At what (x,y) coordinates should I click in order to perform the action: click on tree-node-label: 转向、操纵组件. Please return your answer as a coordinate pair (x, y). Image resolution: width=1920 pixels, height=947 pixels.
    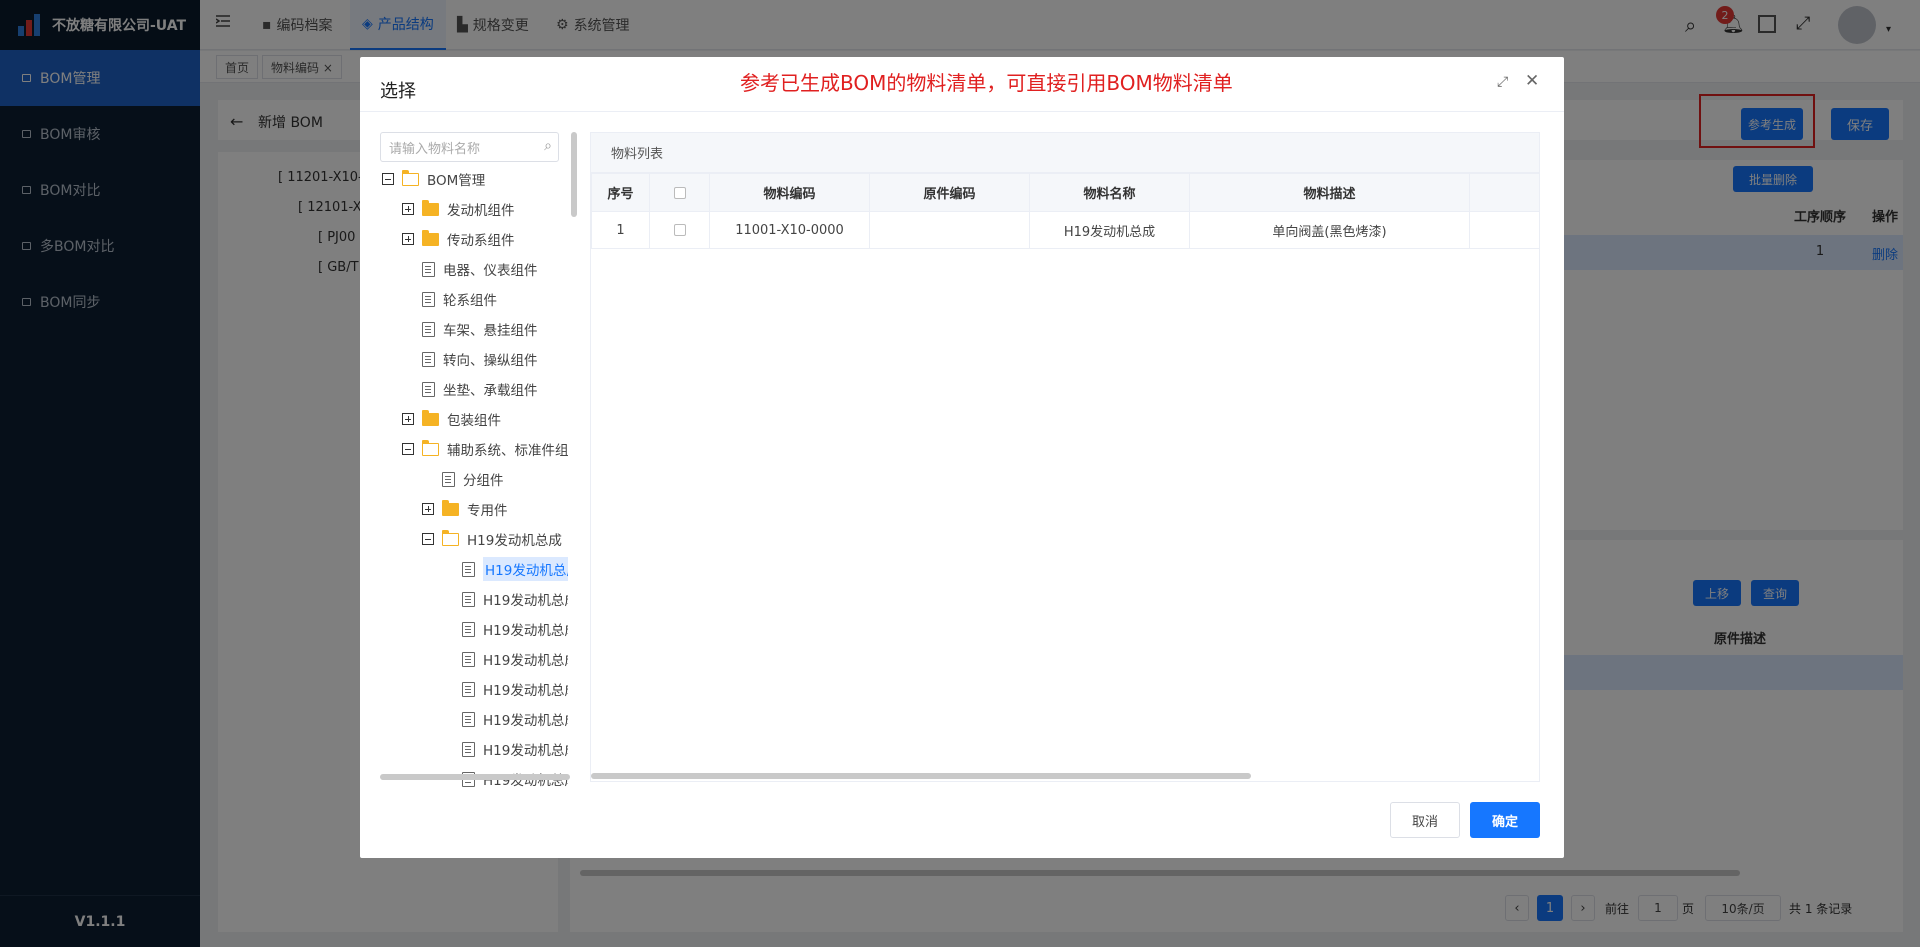
    Looking at the image, I should click on (490, 361).